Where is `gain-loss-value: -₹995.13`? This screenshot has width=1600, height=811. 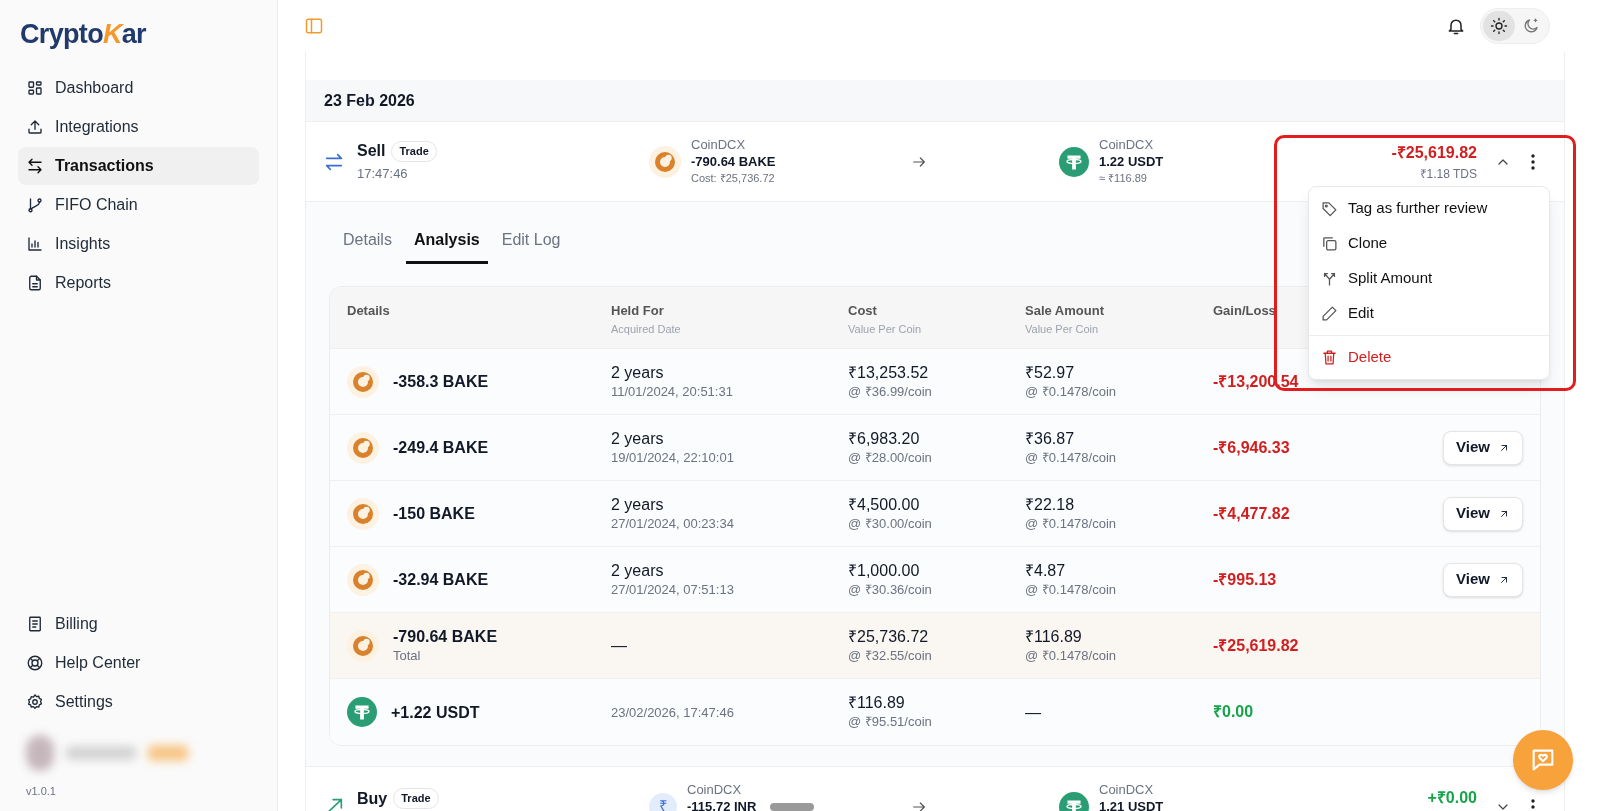
gain-loss-value: -₹995.13 is located at coordinates (1245, 579).